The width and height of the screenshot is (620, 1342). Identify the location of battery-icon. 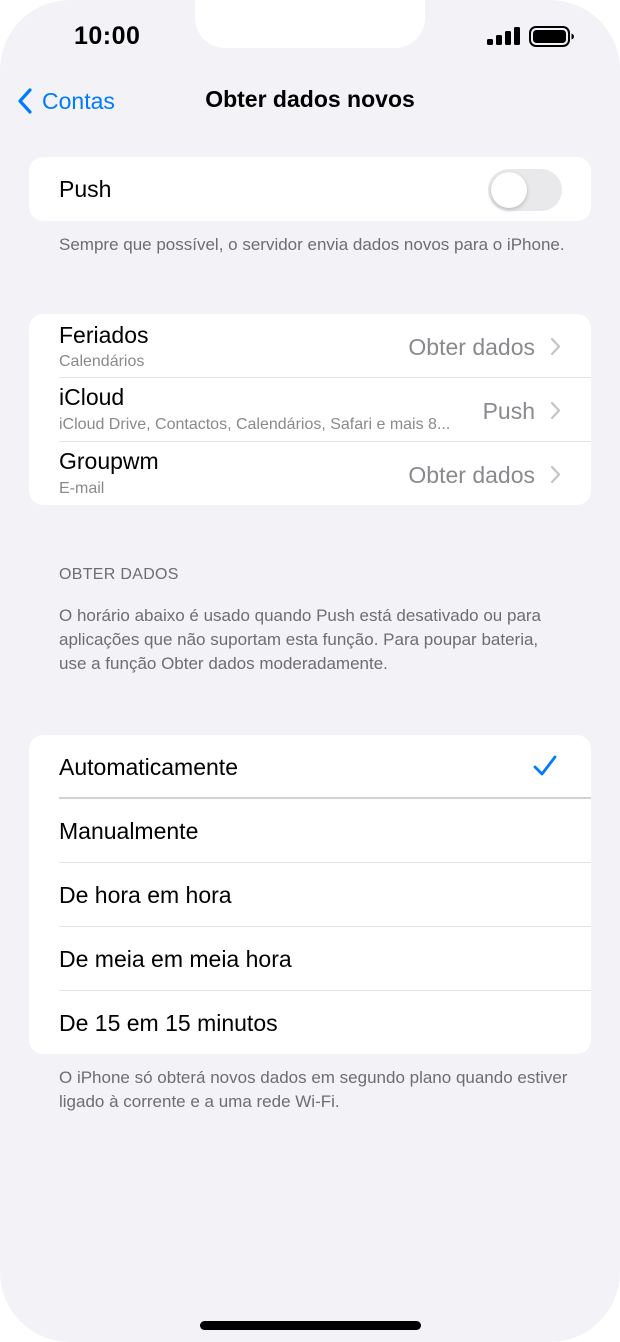
(551, 36).